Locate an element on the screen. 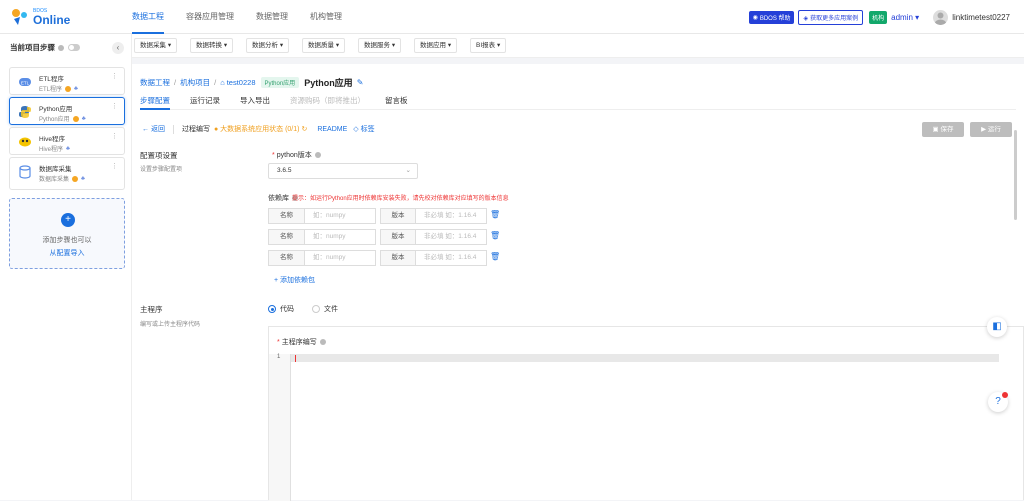 The height and width of the screenshot is (501, 1024). status-text: 大数据系统应用状态 (0/1) is located at coordinates (260, 129).